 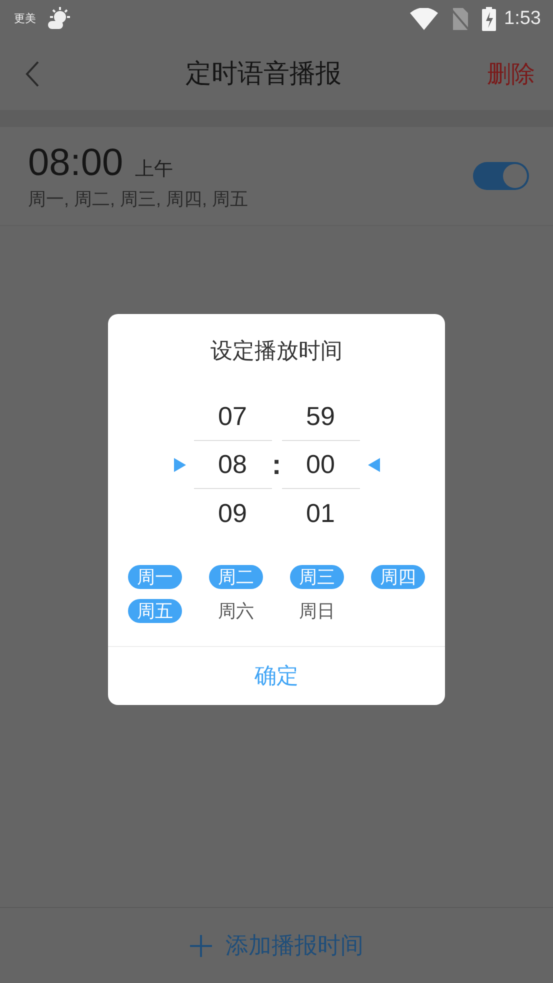 What do you see at coordinates (317, 611) in the screenshot?
I see `weekday-chip: 周日` at bounding box center [317, 611].